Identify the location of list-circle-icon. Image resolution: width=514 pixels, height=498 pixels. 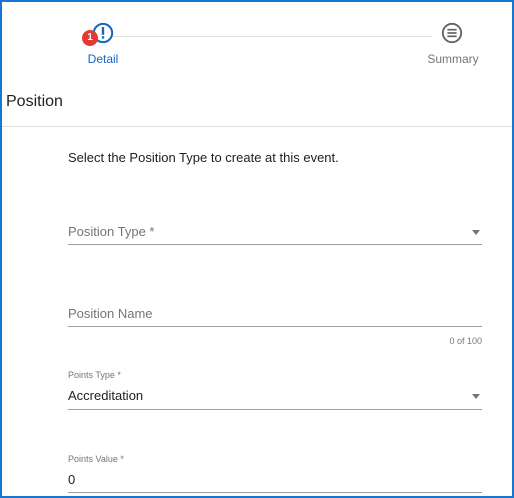
(452, 33).